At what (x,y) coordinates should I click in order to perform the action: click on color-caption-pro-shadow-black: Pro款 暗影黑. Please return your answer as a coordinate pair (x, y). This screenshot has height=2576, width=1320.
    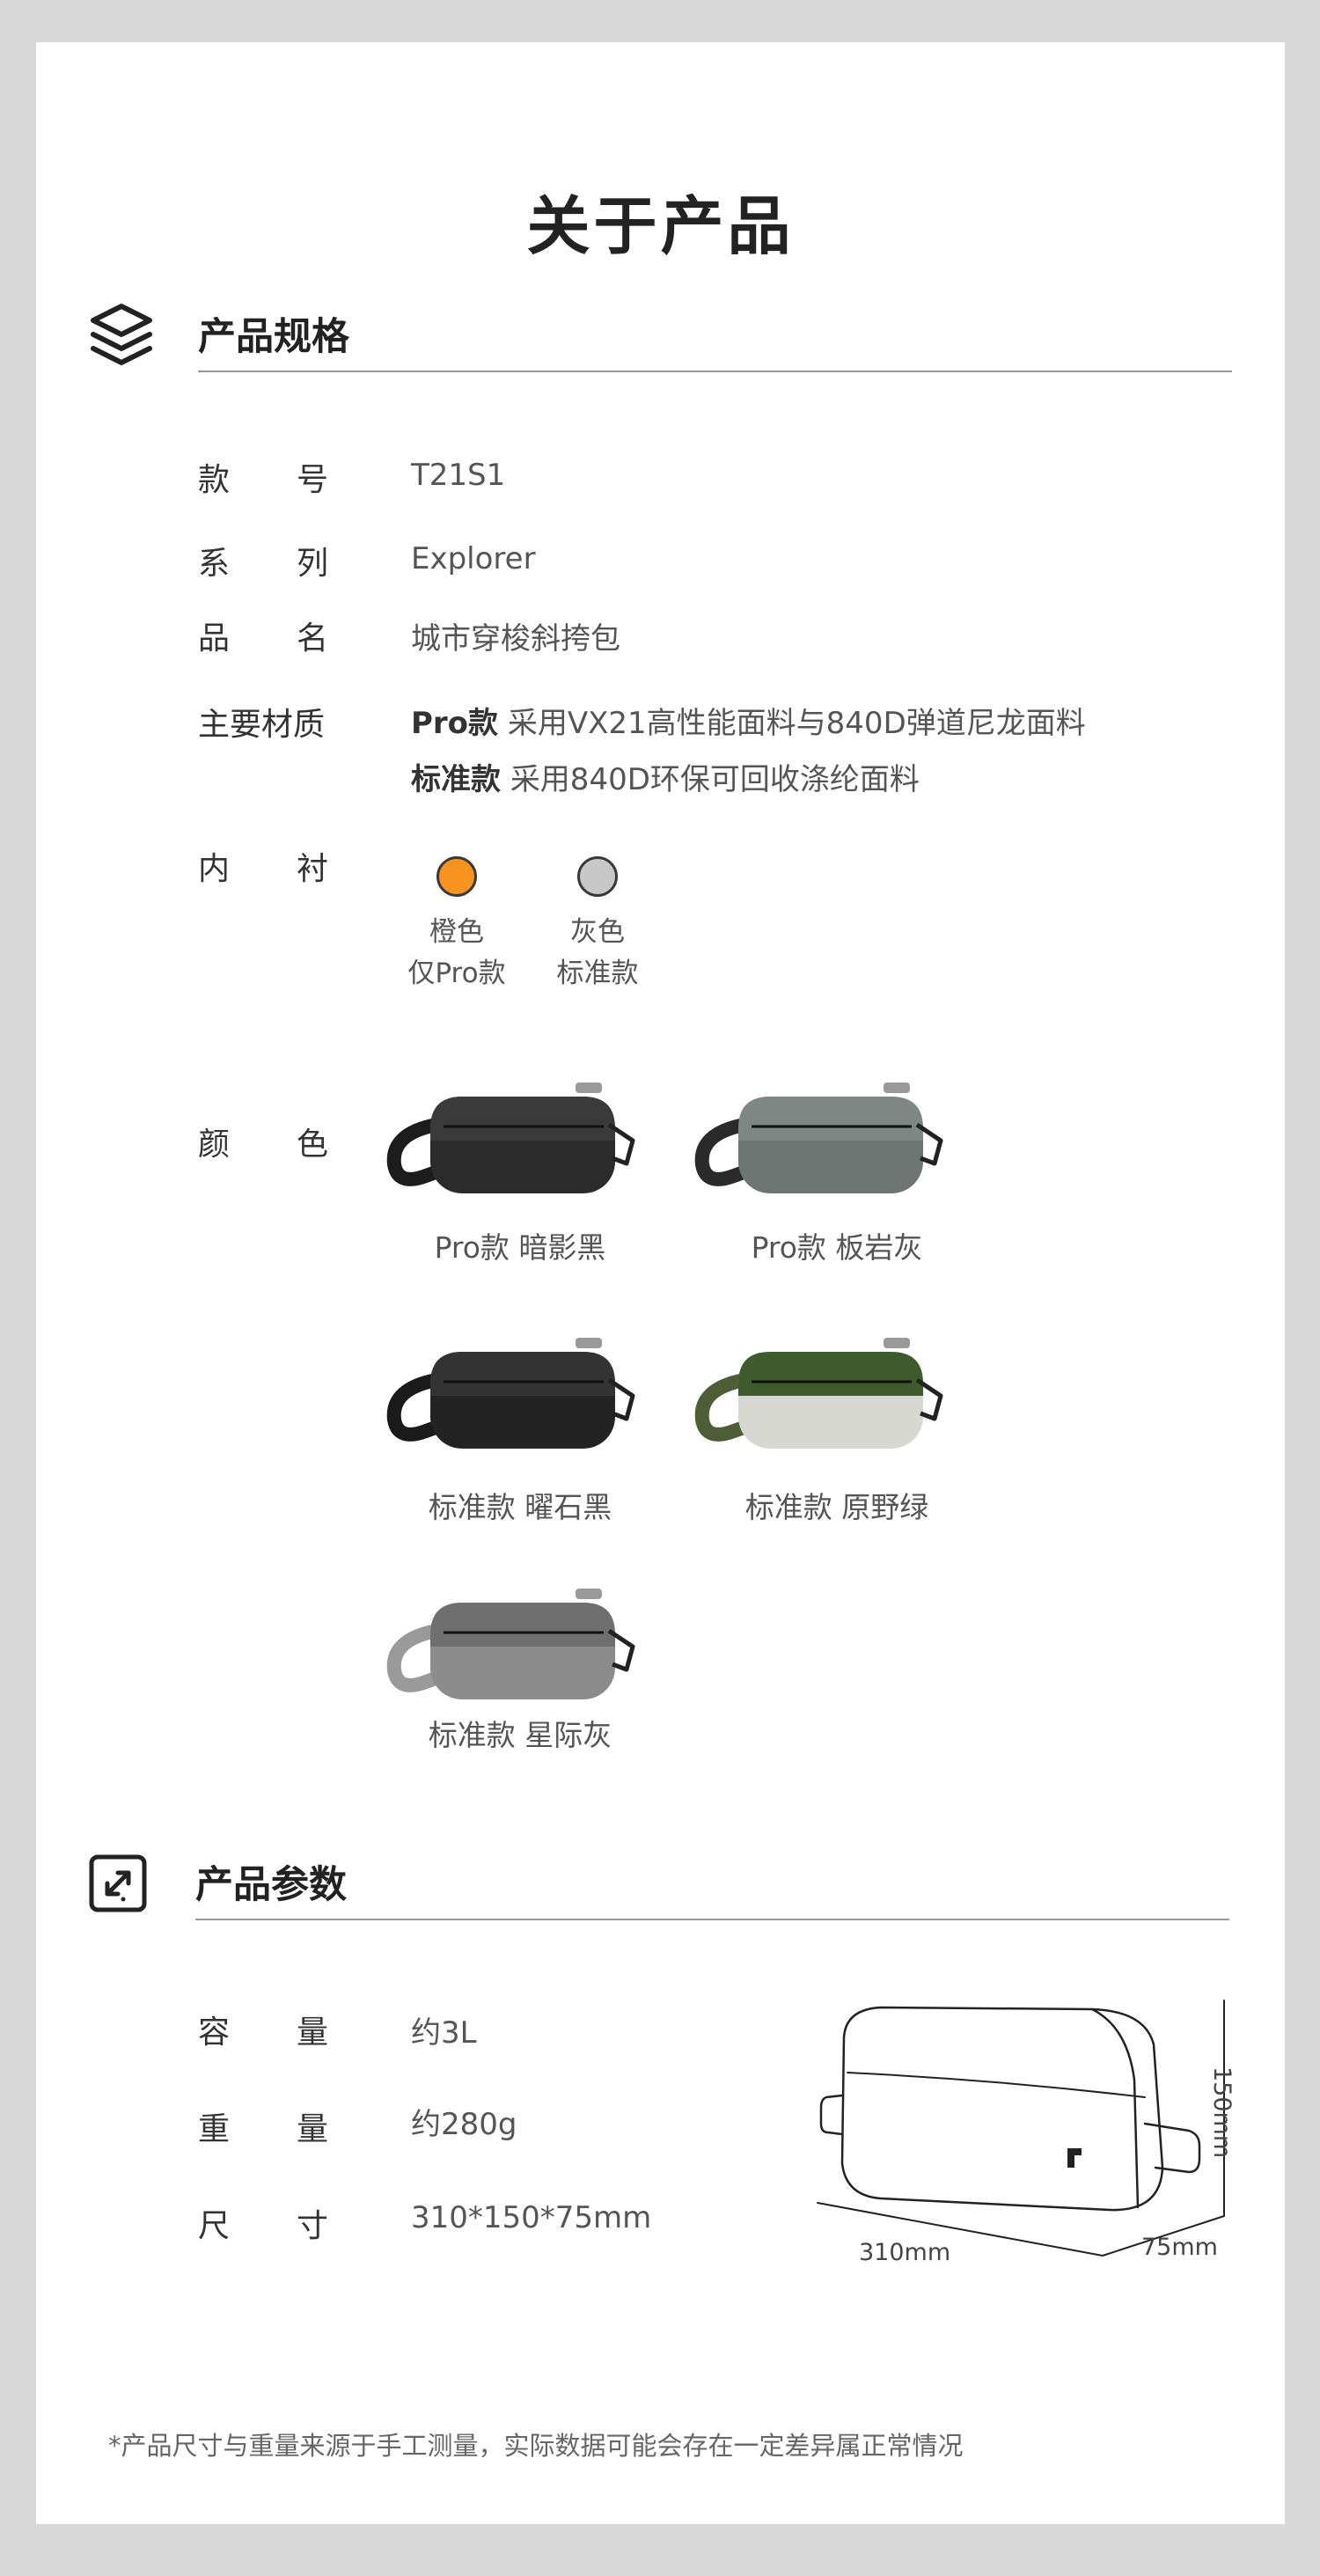
    Looking at the image, I should click on (520, 1247).